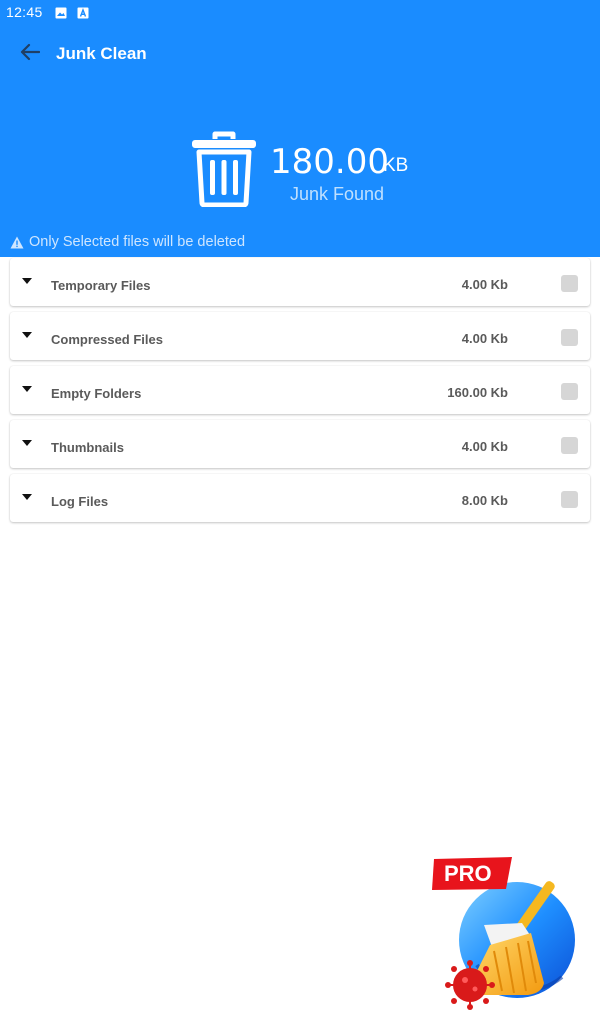 This screenshot has height=1025, width=600. Describe the element at coordinates (300, 444) in the screenshot. I see `list-item: Thumbnails 4.00 Kb` at that location.